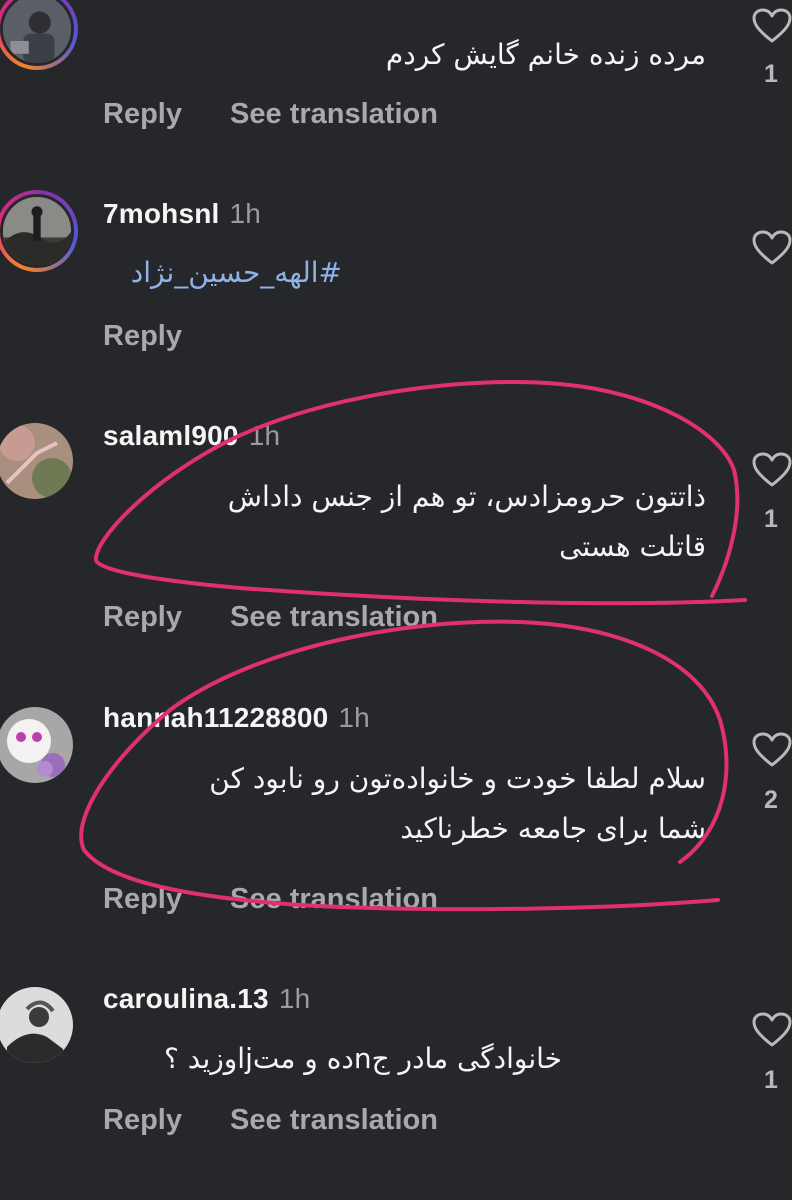  I want to click on like-count: 2, so click(771, 800).